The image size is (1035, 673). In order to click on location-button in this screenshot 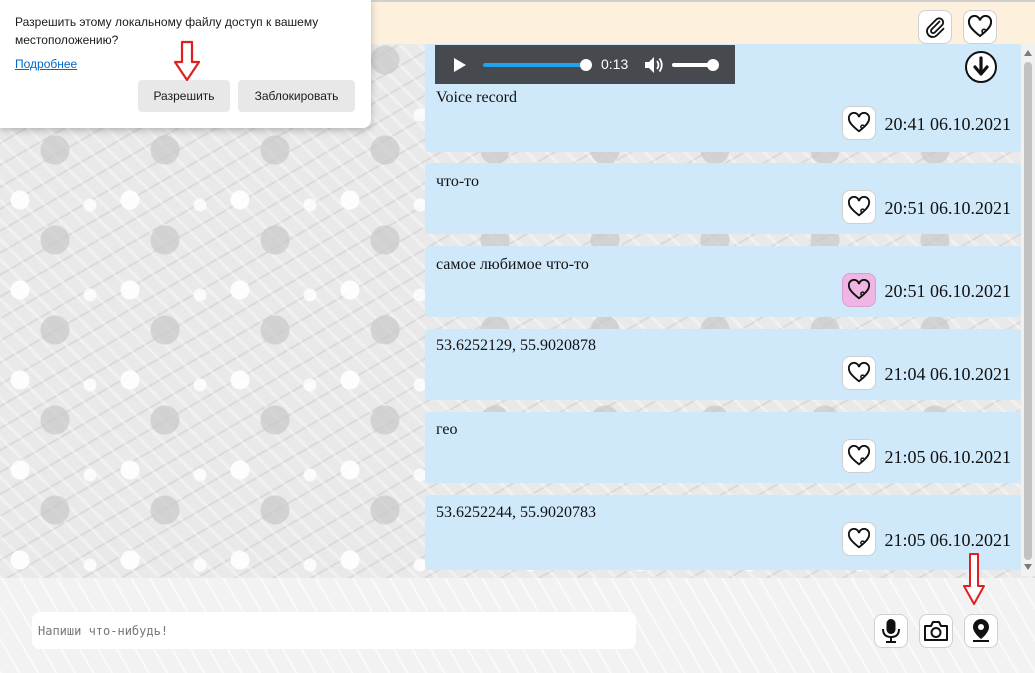, I will do `click(981, 631)`.